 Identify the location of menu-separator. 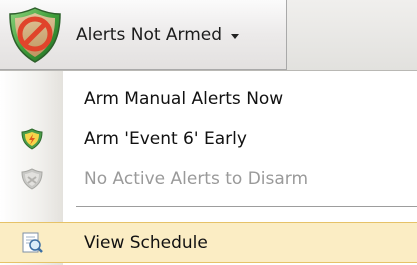
(246, 206).